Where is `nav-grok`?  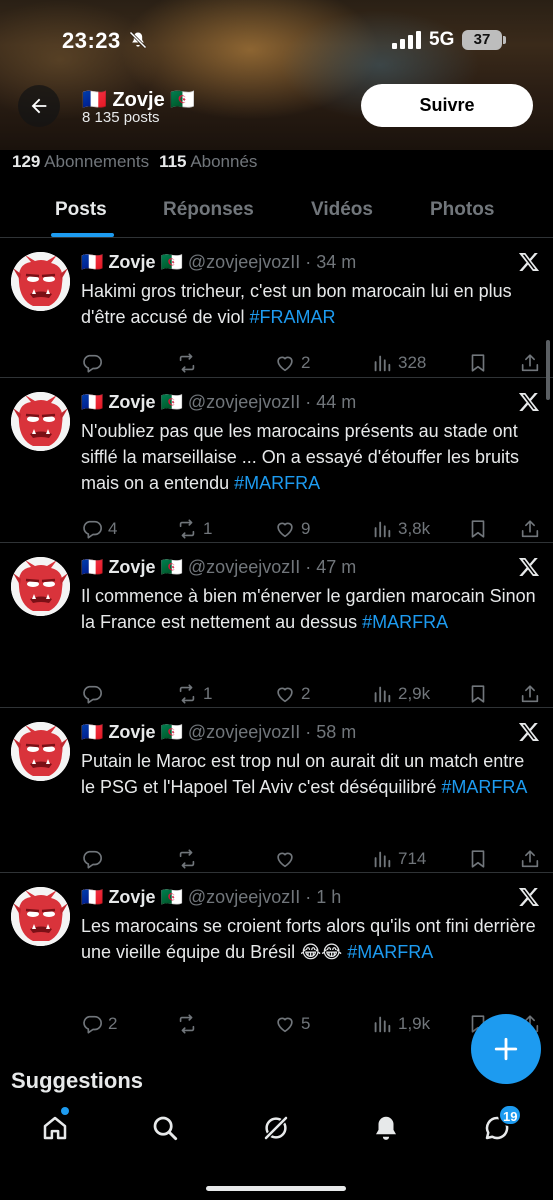
nav-grok is located at coordinates (276, 1128).